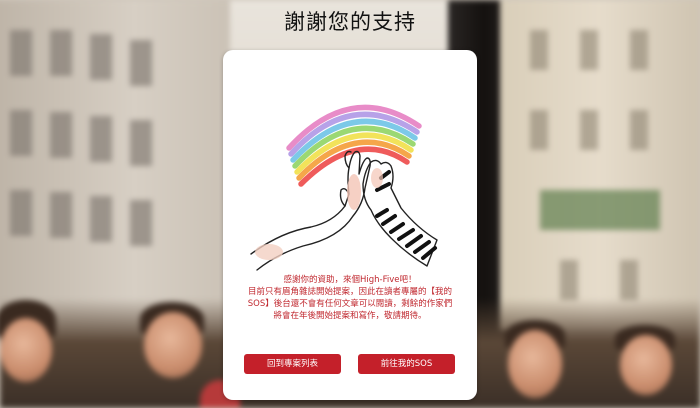 This screenshot has height=408, width=700. What do you see at coordinates (350, 22) in the screenshot?
I see `page-title: 謝謝您的支持` at bounding box center [350, 22].